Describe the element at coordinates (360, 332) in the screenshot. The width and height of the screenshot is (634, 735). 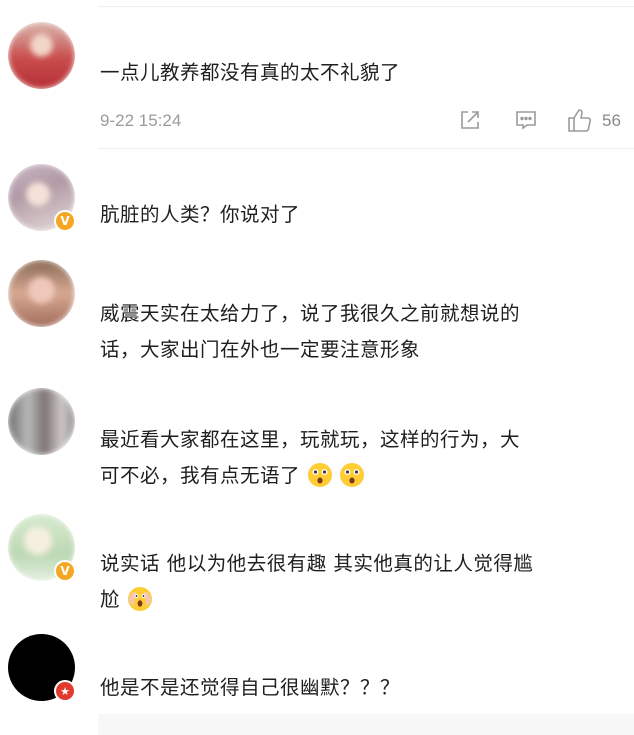
I see `comment-text: 威震天实在太给力了，说了我很久之前就想说的 话，大家出门在外也一定要注意形象` at that location.